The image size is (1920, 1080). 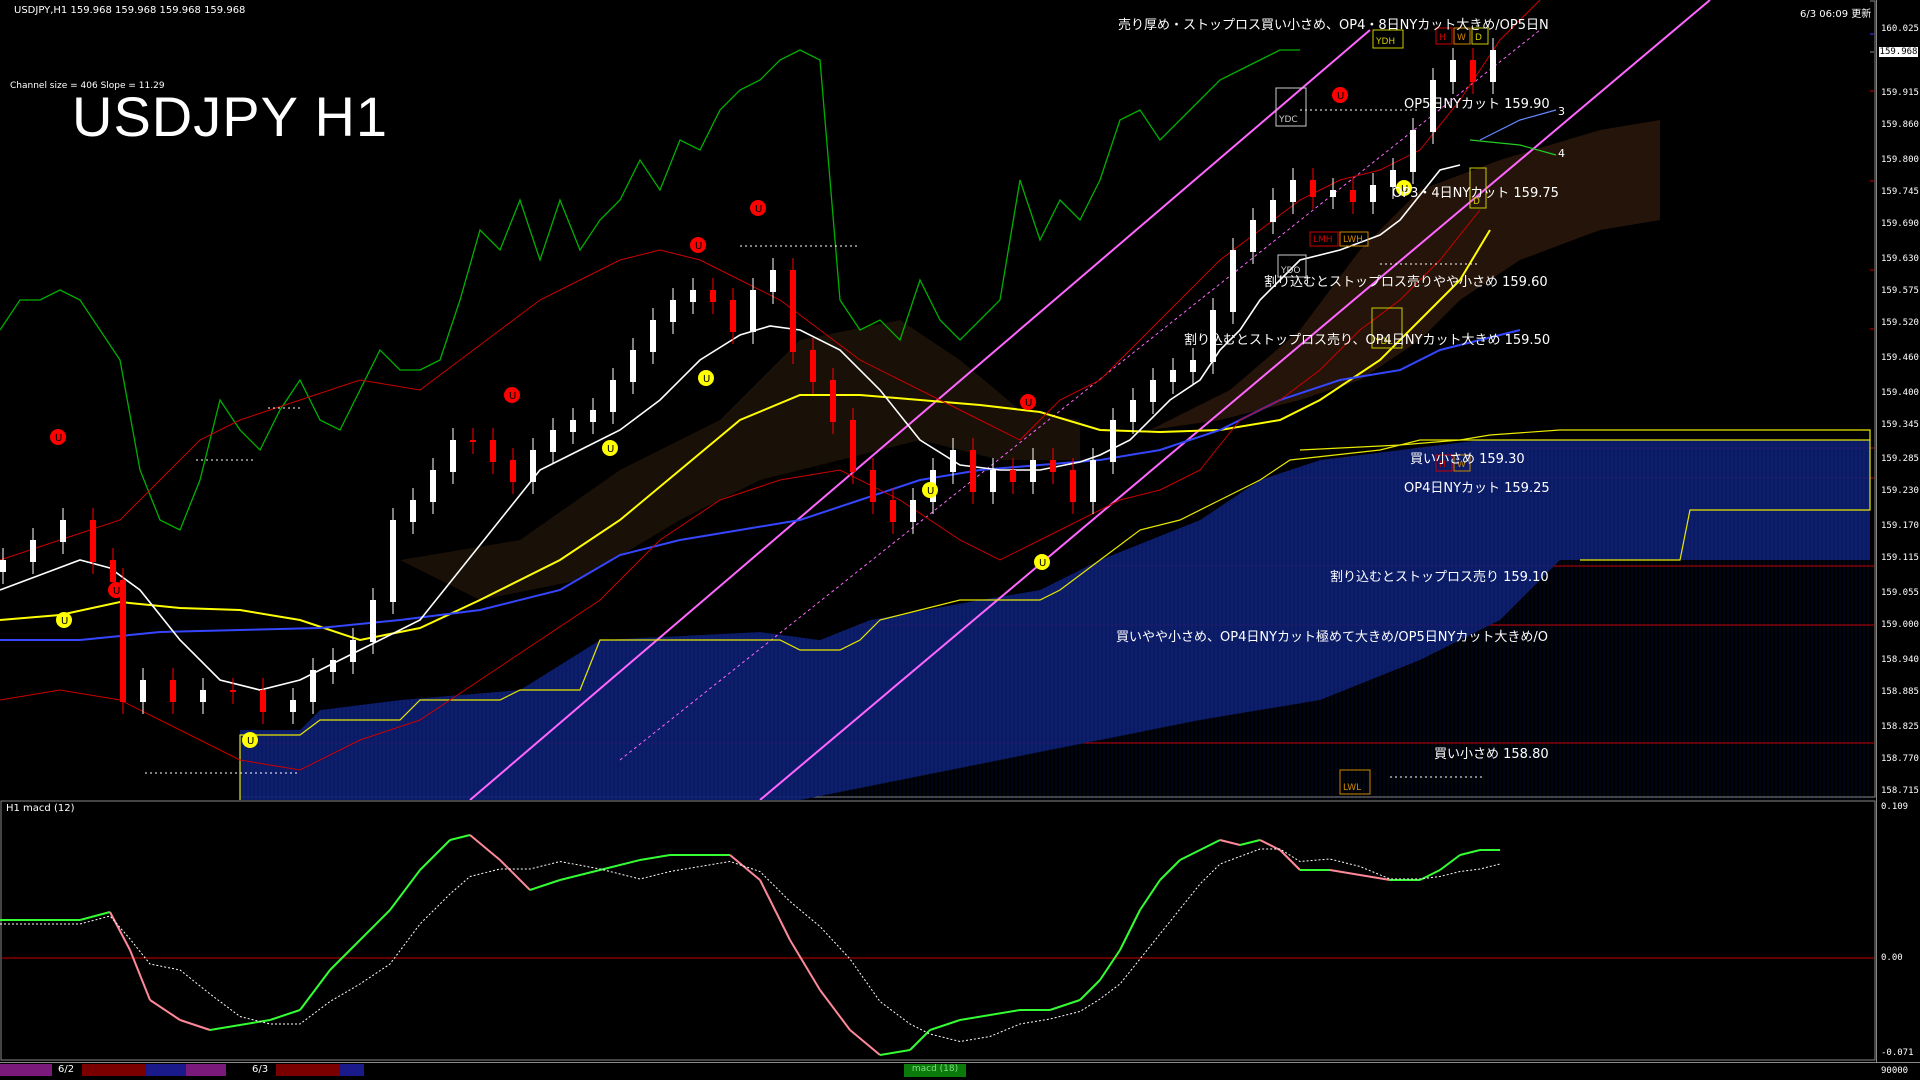 I want to click on annotation-level-2: OP5日NYカット 159.90, so click(x=1477, y=104).